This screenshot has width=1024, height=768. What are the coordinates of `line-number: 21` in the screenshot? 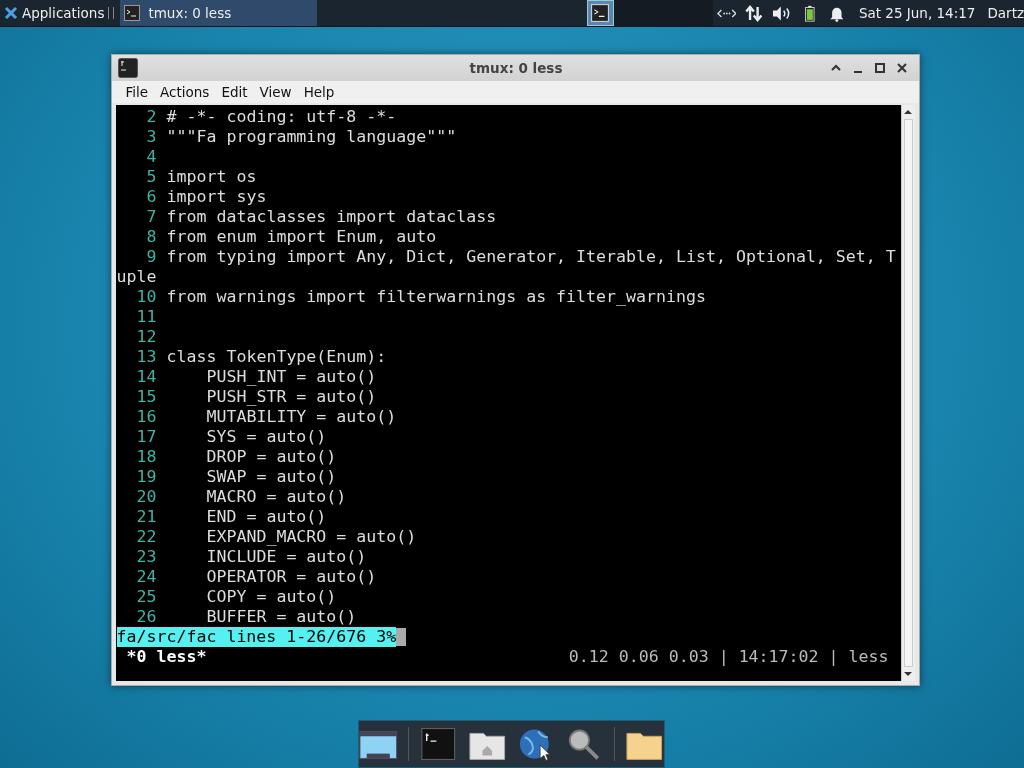 It's located at (146, 517).